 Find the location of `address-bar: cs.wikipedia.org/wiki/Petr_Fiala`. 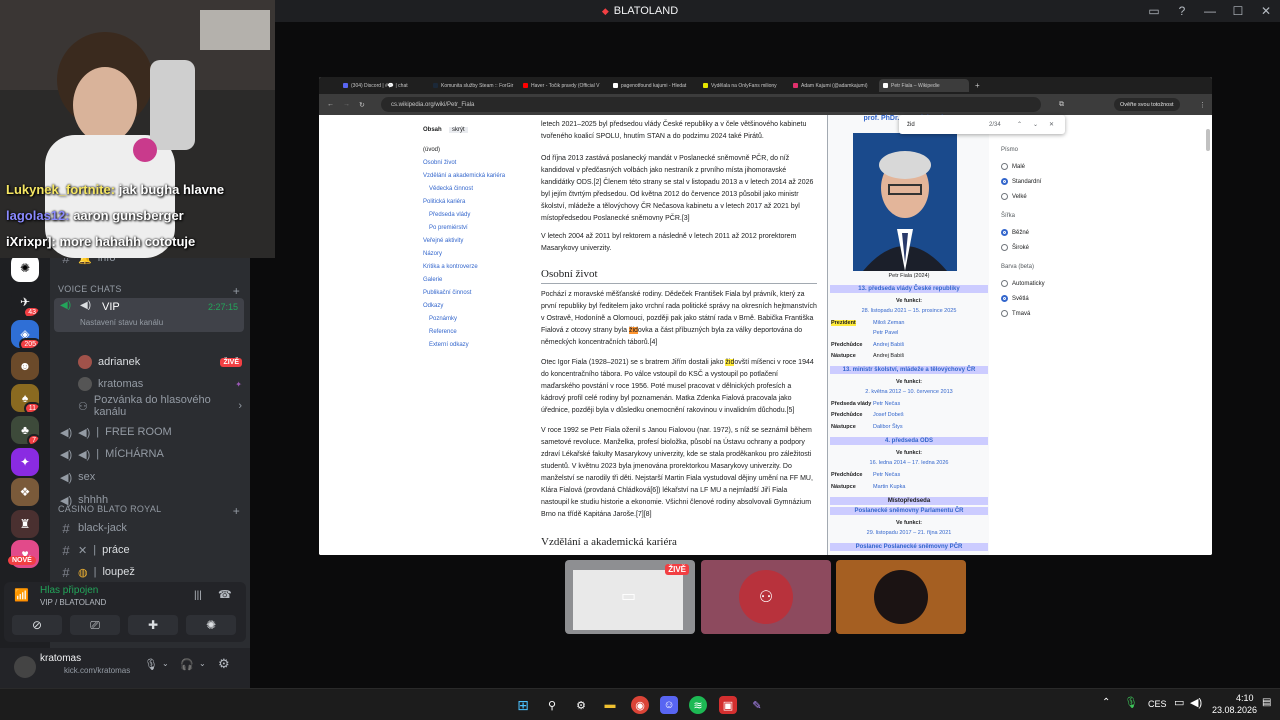

address-bar: cs.wikipedia.org/wiki/Petr_Fiala is located at coordinates (711, 104).